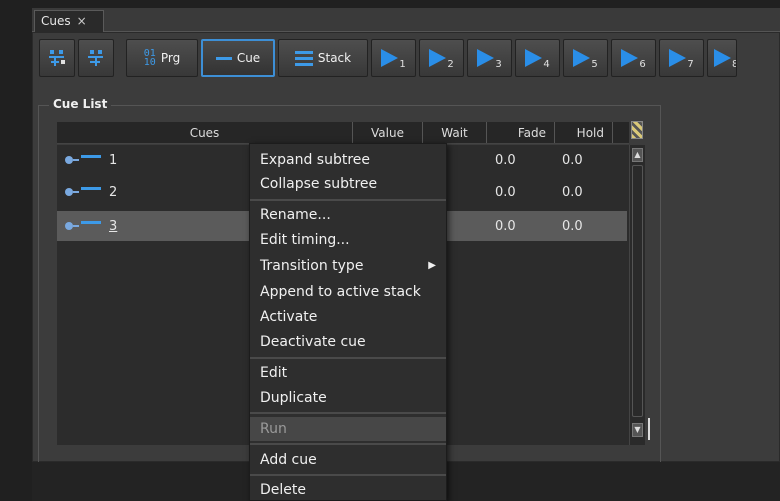 This screenshot has width=780, height=501. What do you see at coordinates (113, 226) in the screenshot?
I see `cue-name: 3` at bounding box center [113, 226].